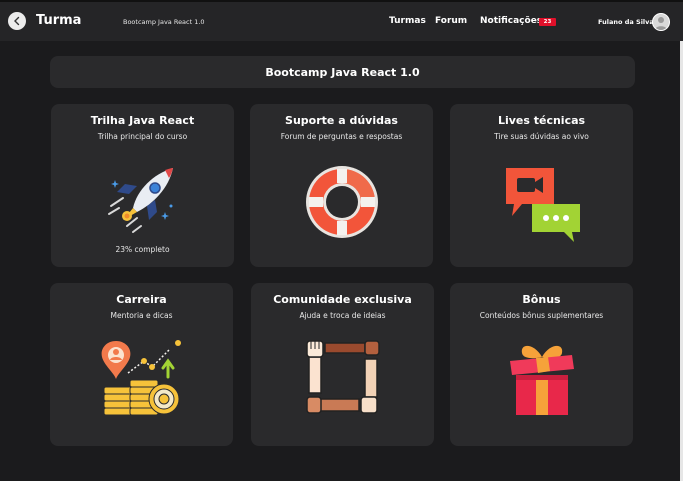 This screenshot has width=683, height=481. Describe the element at coordinates (141, 315) in the screenshot. I see `card-subtitle: Mentoria e dicas` at that location.